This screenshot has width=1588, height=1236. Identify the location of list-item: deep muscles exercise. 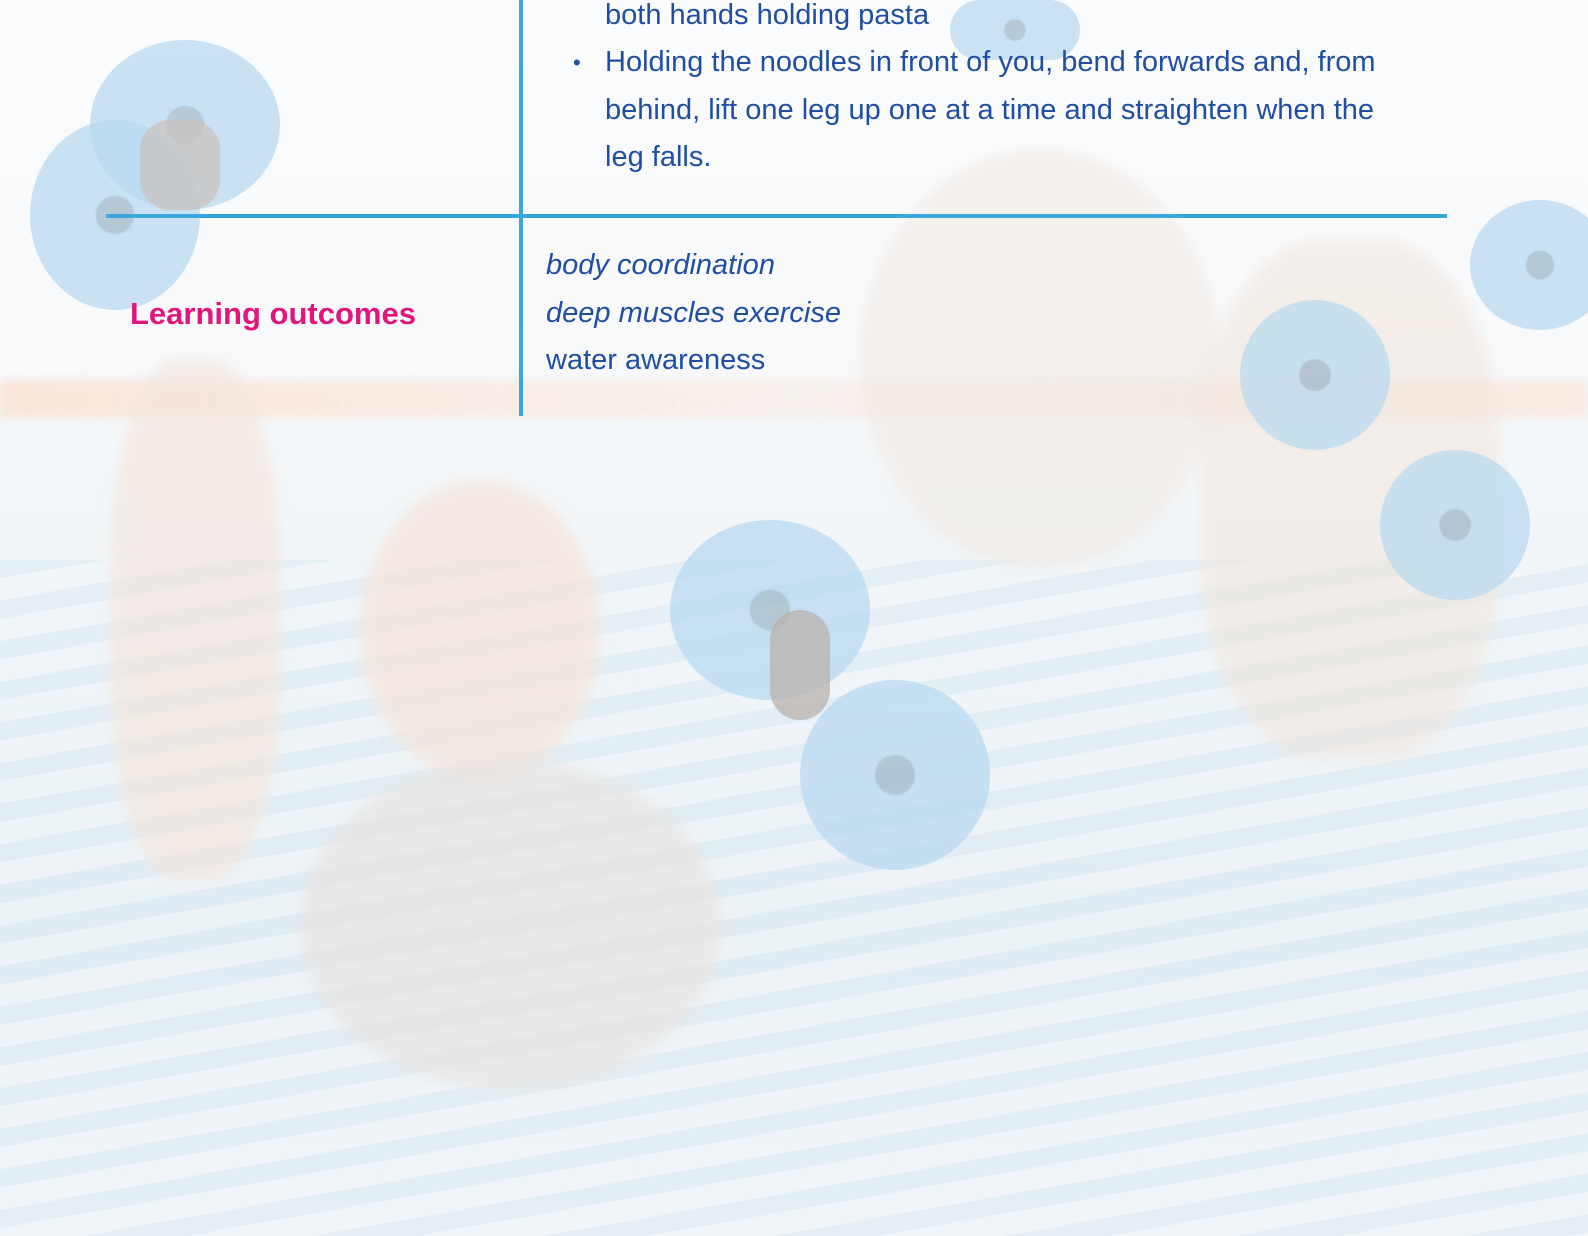
(693, 312).